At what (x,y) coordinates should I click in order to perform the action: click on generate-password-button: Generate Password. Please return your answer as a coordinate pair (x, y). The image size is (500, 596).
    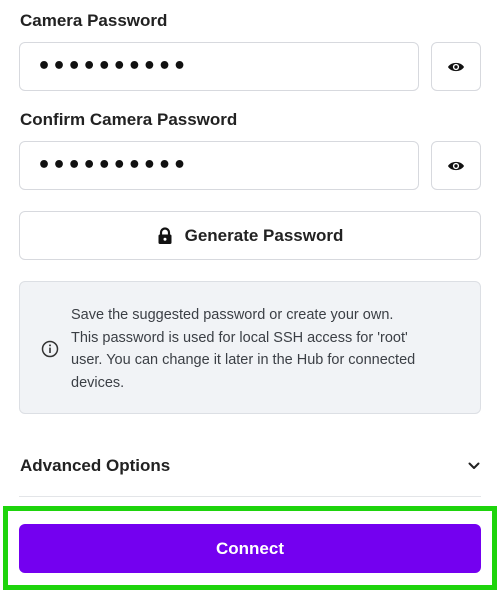
    Looking at the image, I should click on (250, 235).